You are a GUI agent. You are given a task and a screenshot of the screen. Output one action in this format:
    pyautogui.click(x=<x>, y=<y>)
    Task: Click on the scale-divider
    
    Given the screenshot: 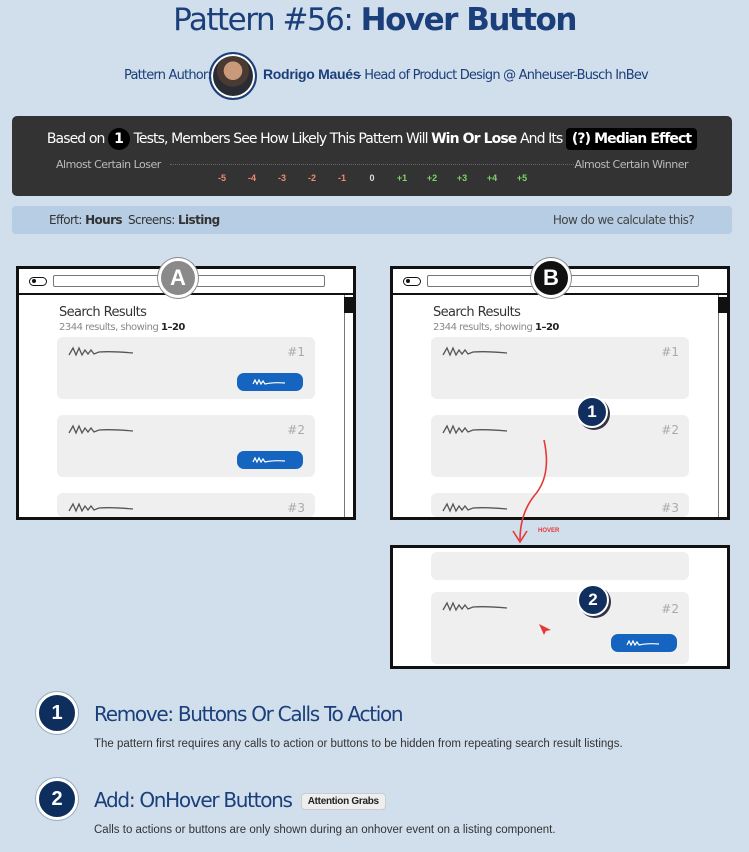 What is the action you would take?
    pyautogui.click(x=372, y=164)
    